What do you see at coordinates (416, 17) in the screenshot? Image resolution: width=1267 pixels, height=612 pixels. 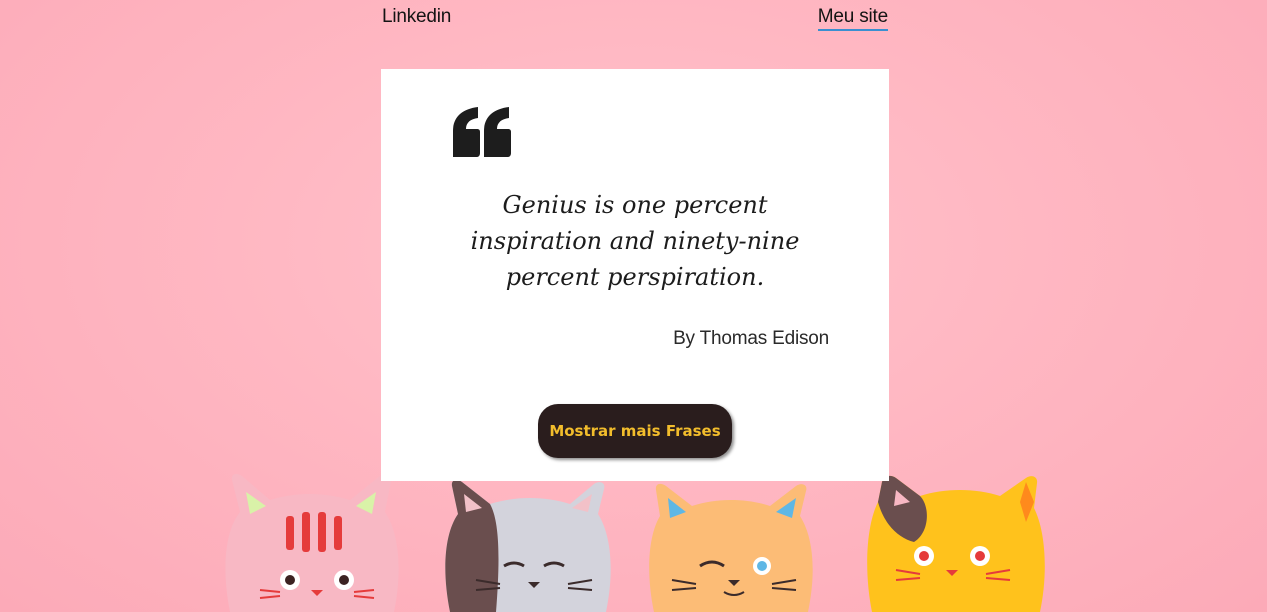 I see `linkedin-link: Linkedin` at bounding box center [416, 17].